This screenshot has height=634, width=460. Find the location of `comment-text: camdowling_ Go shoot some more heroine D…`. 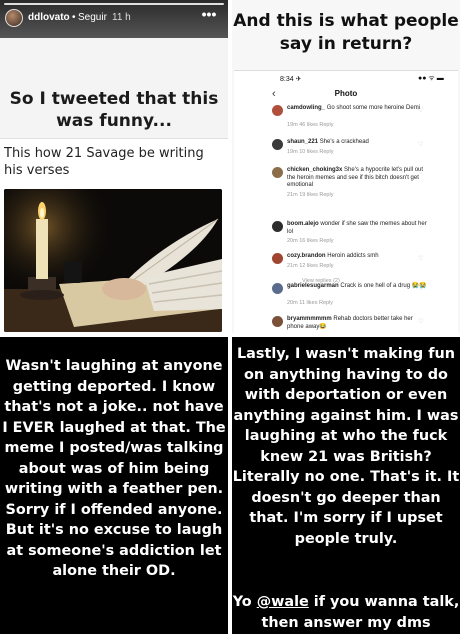

comment-text: camdowling_ Go shoot some more heroine D… is located at coordinates (357, 109).